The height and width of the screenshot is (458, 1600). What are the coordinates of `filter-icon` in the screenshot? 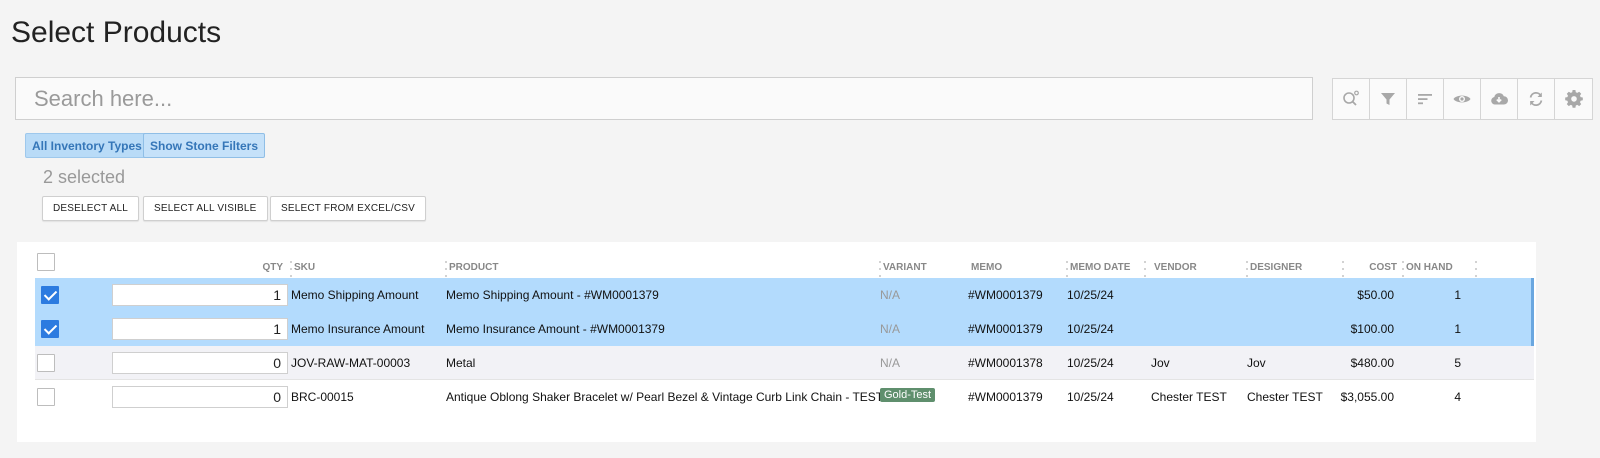 It's located at (1388, 99).